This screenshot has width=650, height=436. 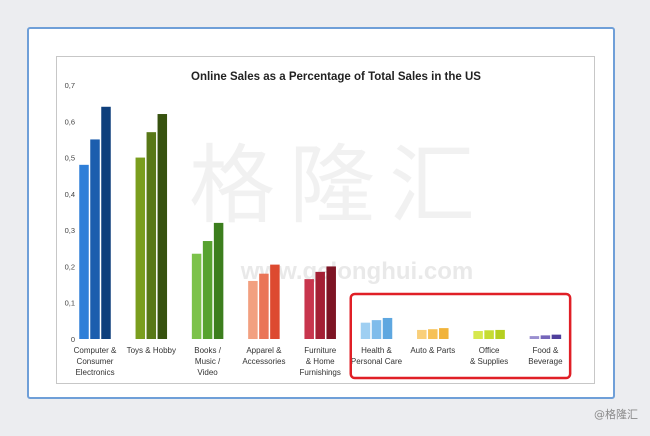 I want to click on x-tick-label: Computer & Consumer Electronics, so click(x=95, y=361).